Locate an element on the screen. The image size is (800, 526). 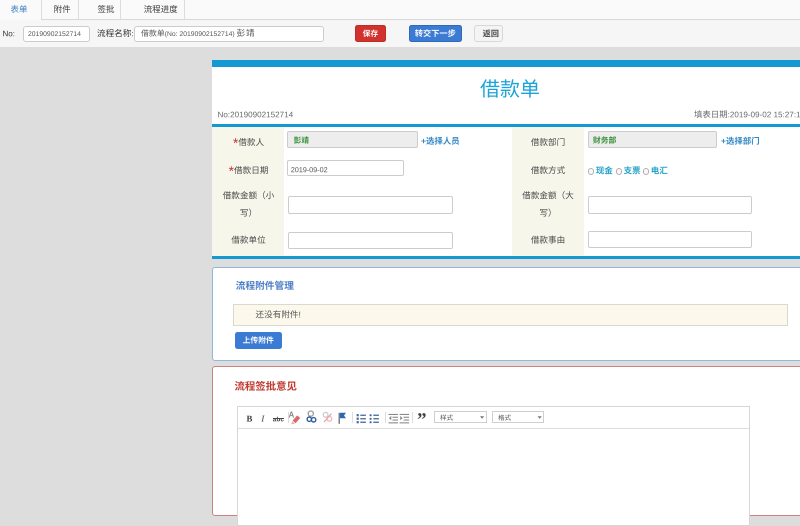
svg-text: A is located at coordinates (292, 415).